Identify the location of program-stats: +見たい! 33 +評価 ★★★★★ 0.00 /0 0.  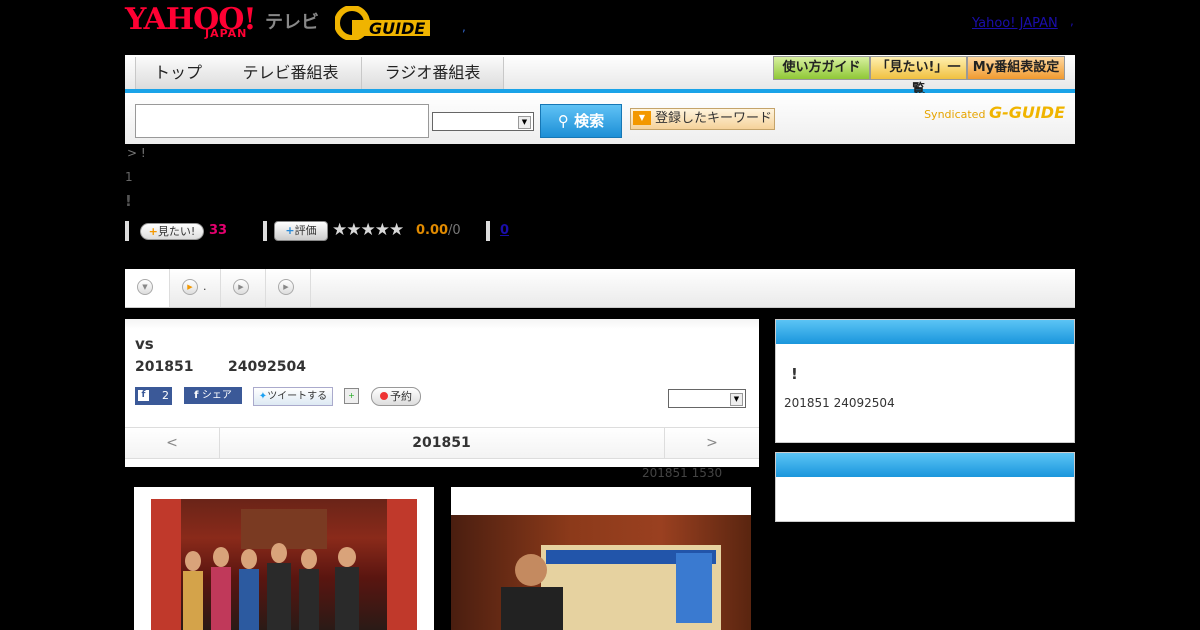
(325, 230).